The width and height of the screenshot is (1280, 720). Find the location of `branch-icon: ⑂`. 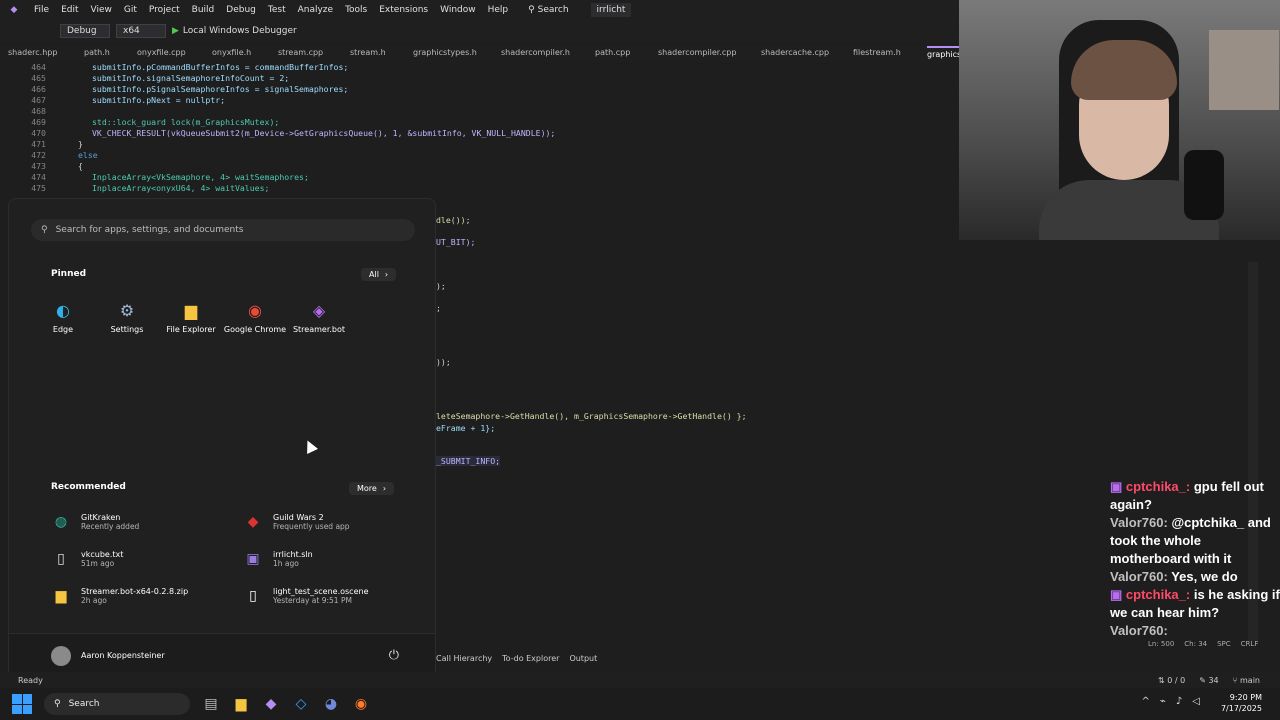

branch-icon: ⑂ is located at coordinates (1236, 680).